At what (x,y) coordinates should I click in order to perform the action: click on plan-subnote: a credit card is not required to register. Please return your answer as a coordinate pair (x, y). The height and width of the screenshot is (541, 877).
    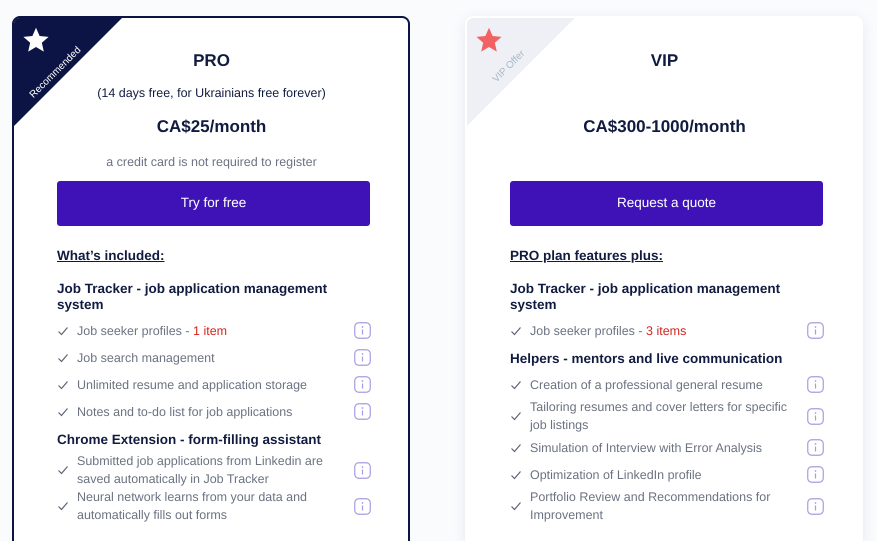
    Looking at the image, I should click on (211, 162).